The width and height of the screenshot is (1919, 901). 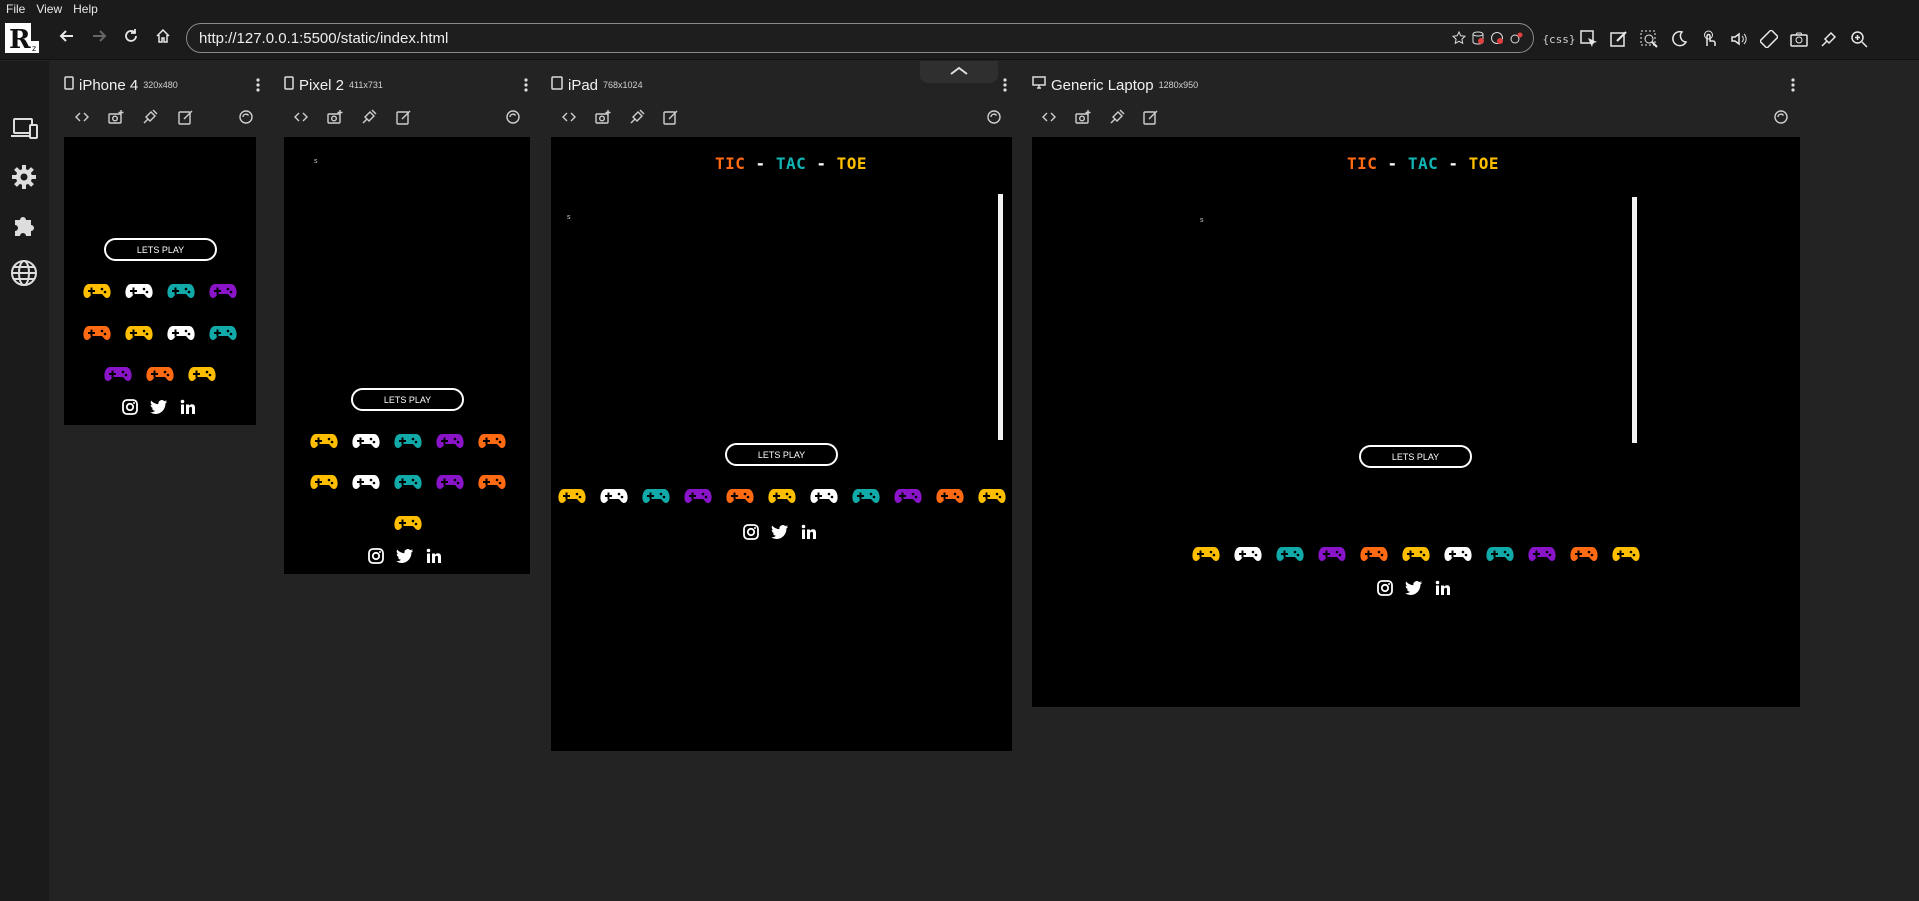 I want to click on reload-button, so click(x=131, y=38).